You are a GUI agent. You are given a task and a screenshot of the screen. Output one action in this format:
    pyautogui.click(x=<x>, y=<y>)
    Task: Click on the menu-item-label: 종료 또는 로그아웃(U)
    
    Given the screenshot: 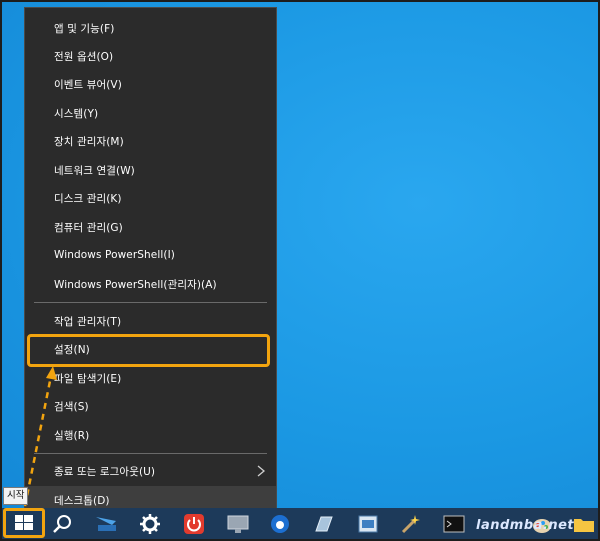 What is the action you would take?
    pyautogui.click(x=105, y=471)
    